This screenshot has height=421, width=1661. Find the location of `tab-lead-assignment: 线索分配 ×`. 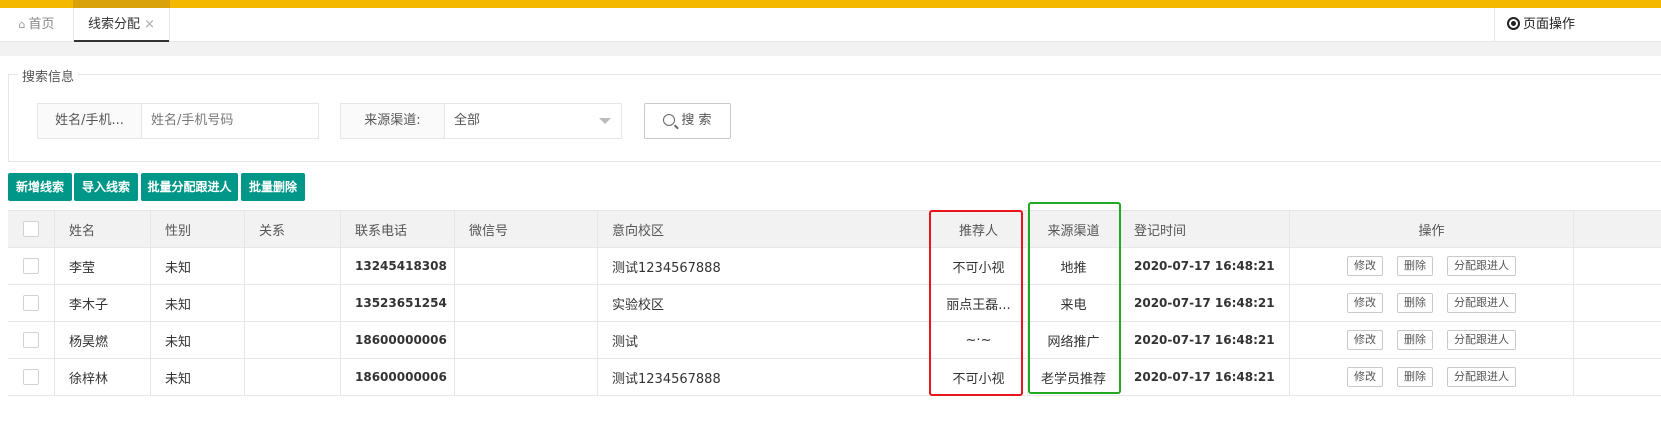

tab-lead-assignment: 线索分配 × is located at coordinates (121, 25).